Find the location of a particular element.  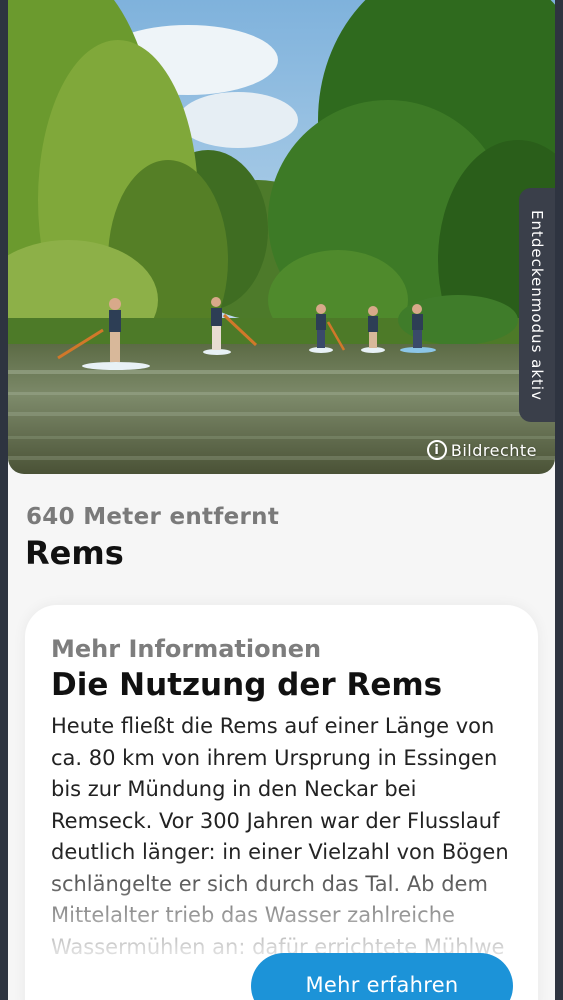

image-credit-label: Bildrechte is located at coordinates (493, 450).